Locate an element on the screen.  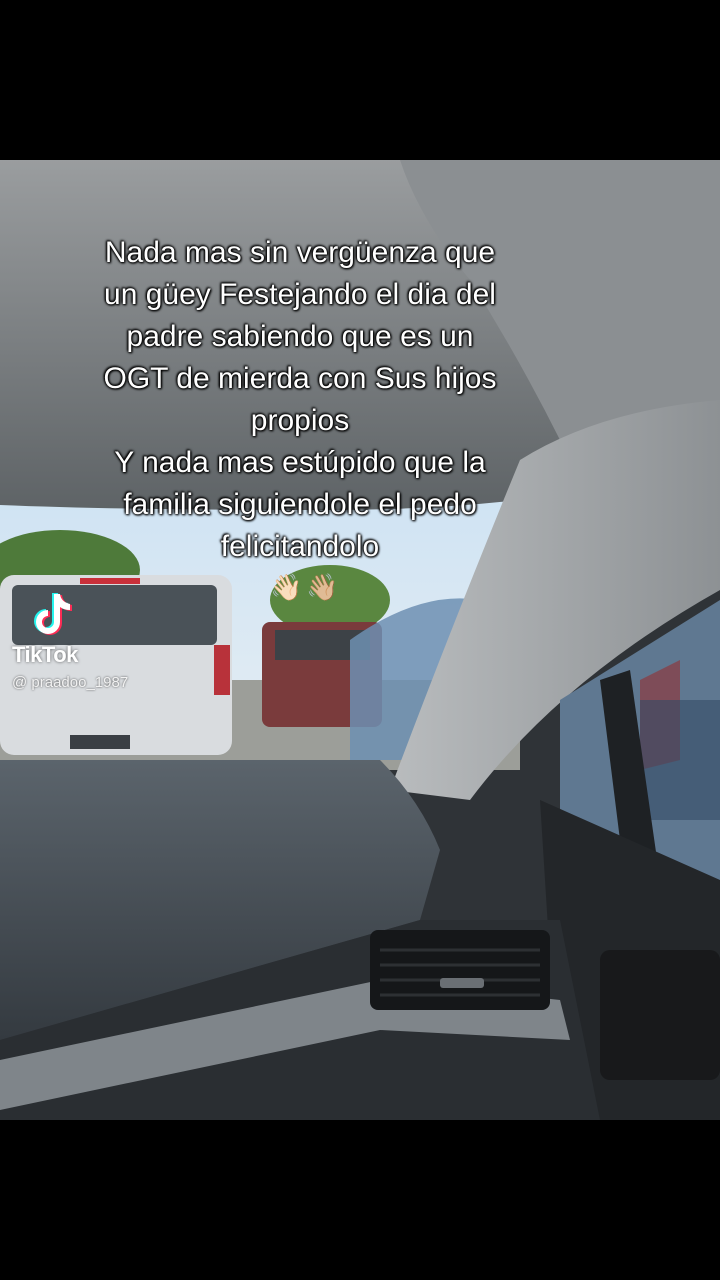
top-letterbox is located at coordinates (360, 80).